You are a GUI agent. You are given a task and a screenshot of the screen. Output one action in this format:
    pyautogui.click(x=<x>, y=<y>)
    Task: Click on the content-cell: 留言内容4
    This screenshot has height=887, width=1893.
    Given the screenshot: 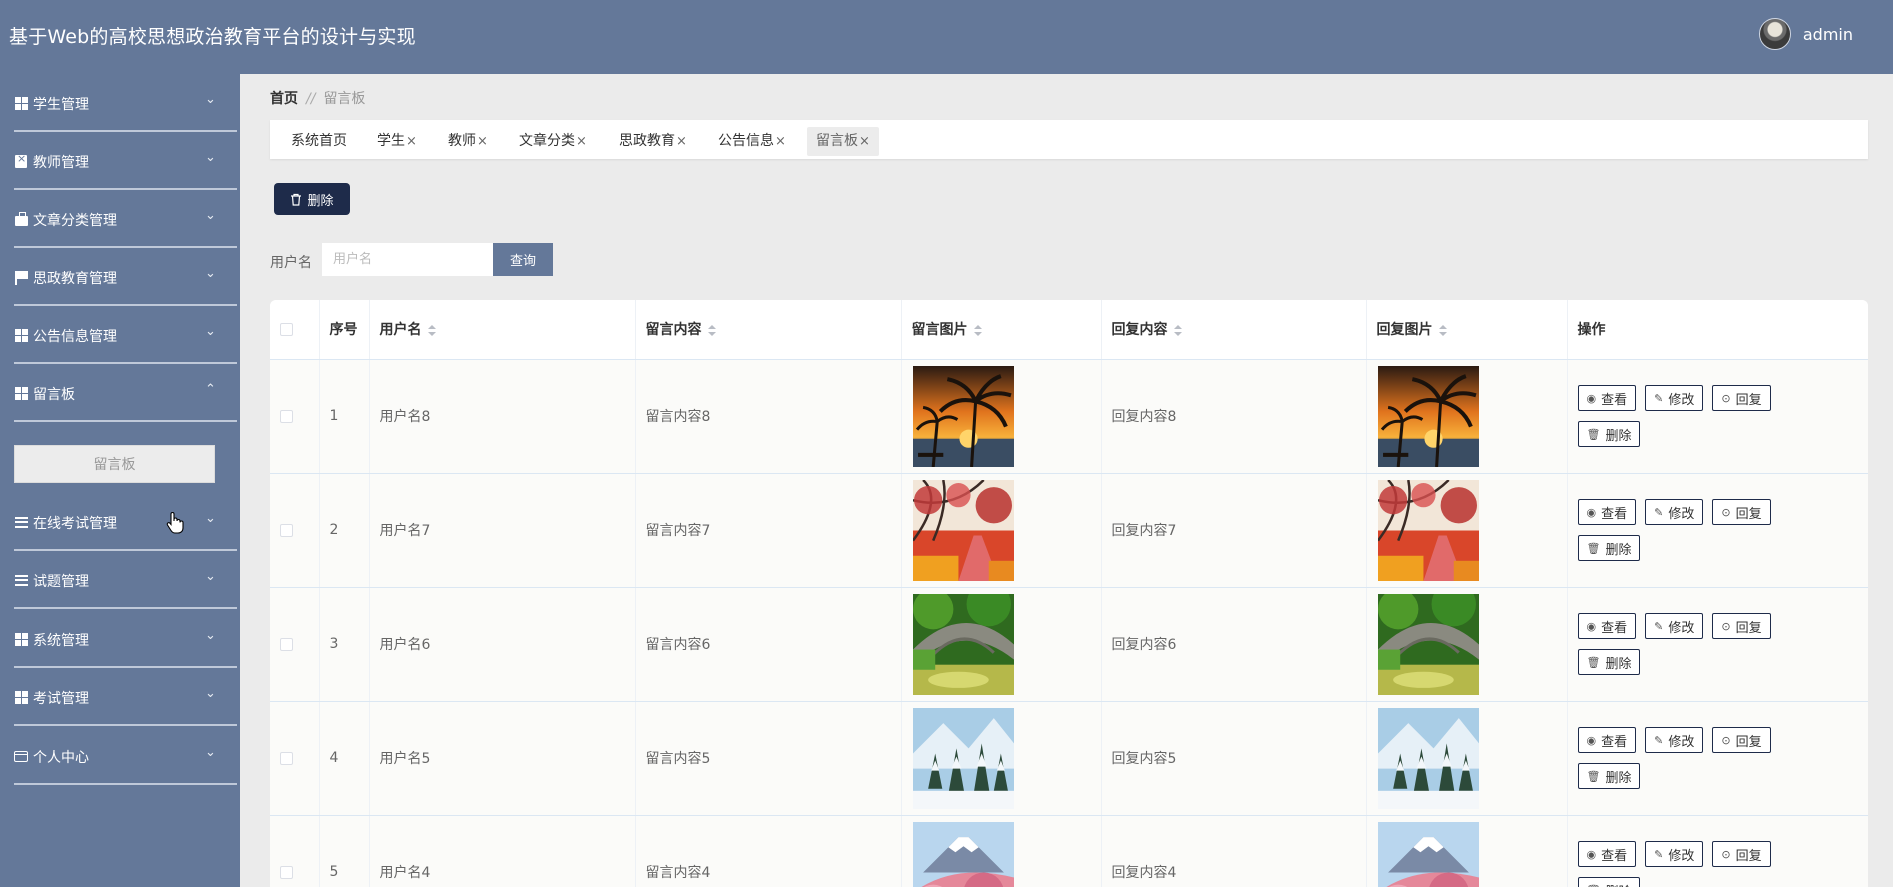 What is the action you would take?
    pyautogui.click(x=768, y=851)
    